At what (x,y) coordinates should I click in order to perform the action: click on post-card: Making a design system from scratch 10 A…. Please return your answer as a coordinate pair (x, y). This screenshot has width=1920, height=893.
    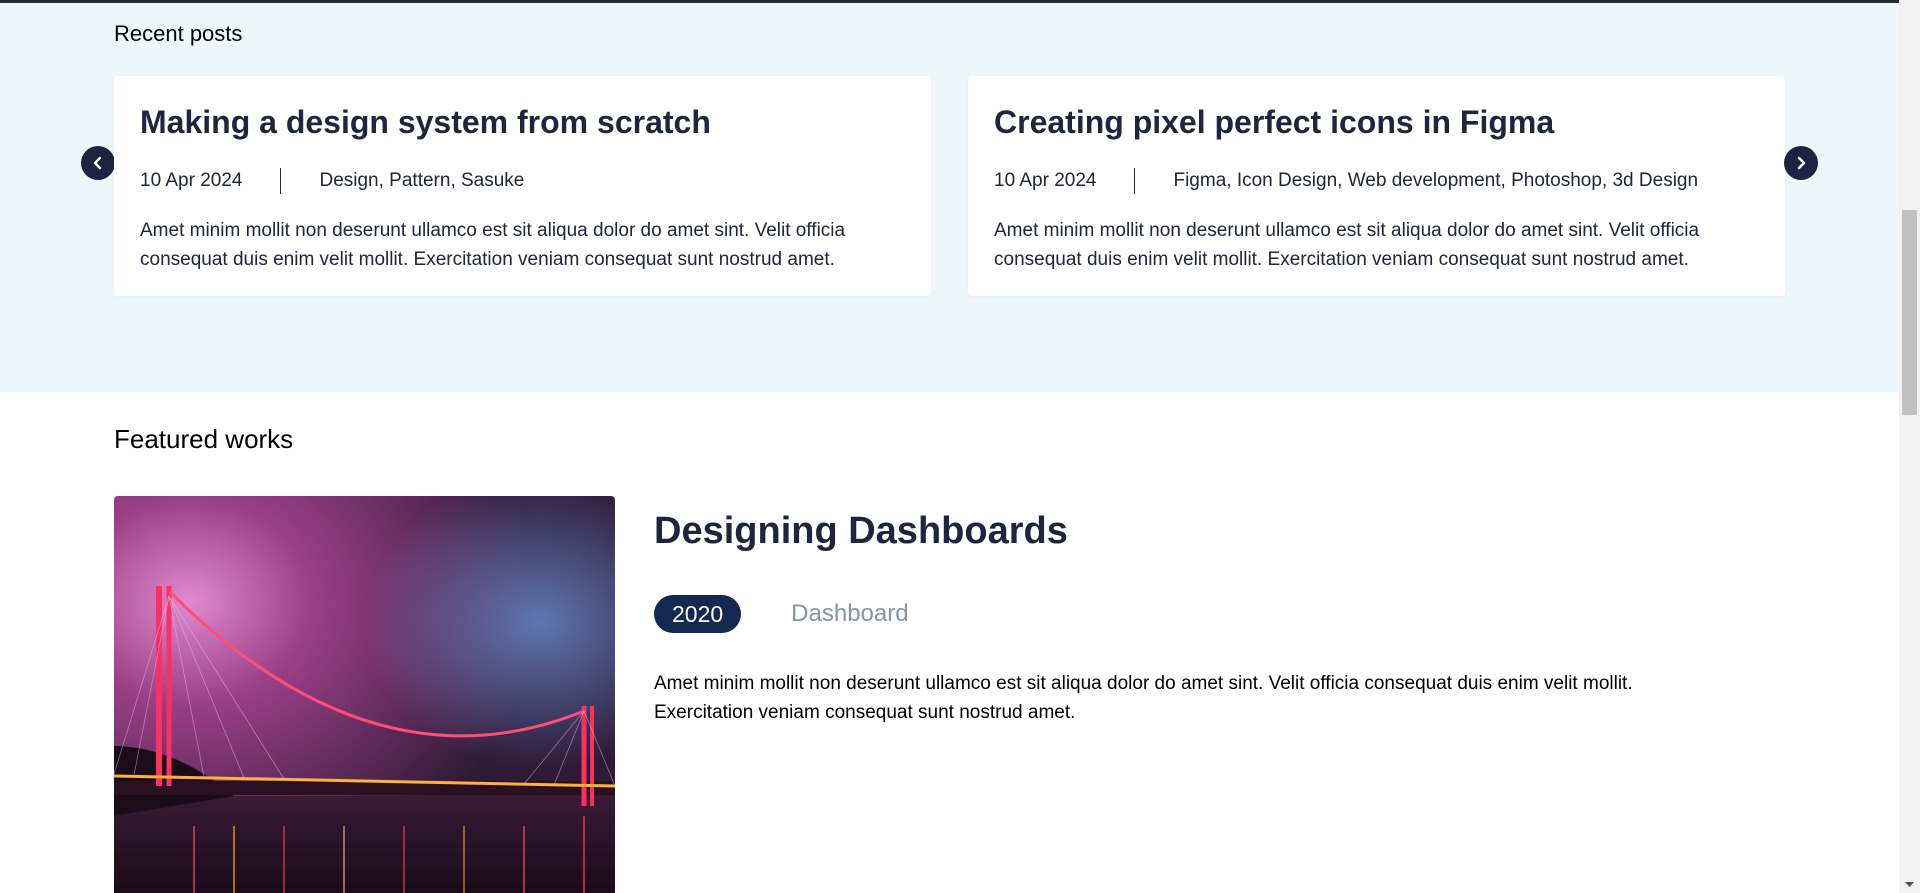
    Looking at the image, I should click on (522, 186).